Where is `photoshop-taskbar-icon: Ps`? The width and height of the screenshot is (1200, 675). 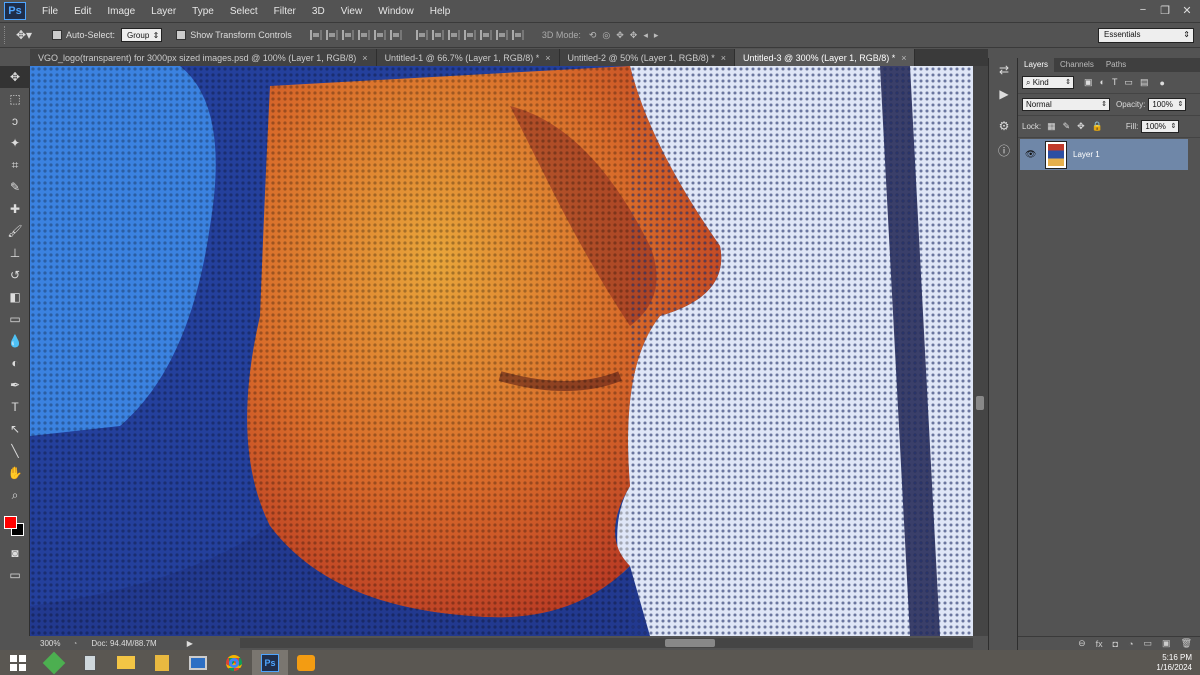 photoshop-taskbar-icon: Ps is located at coordinates (270, 662).